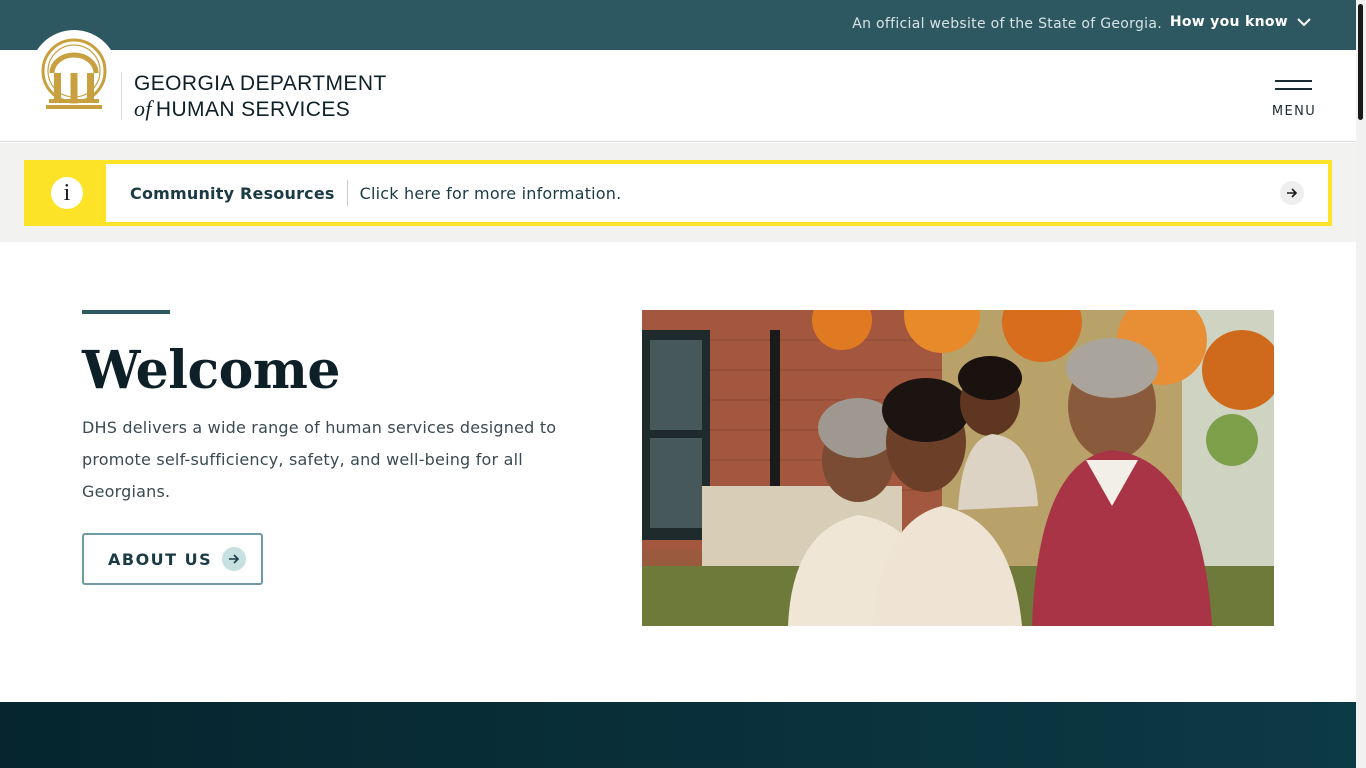 Image resolution: width=1366 pixels, height=768 pixels. I want to click on brand-of: of, so click(143, 108).